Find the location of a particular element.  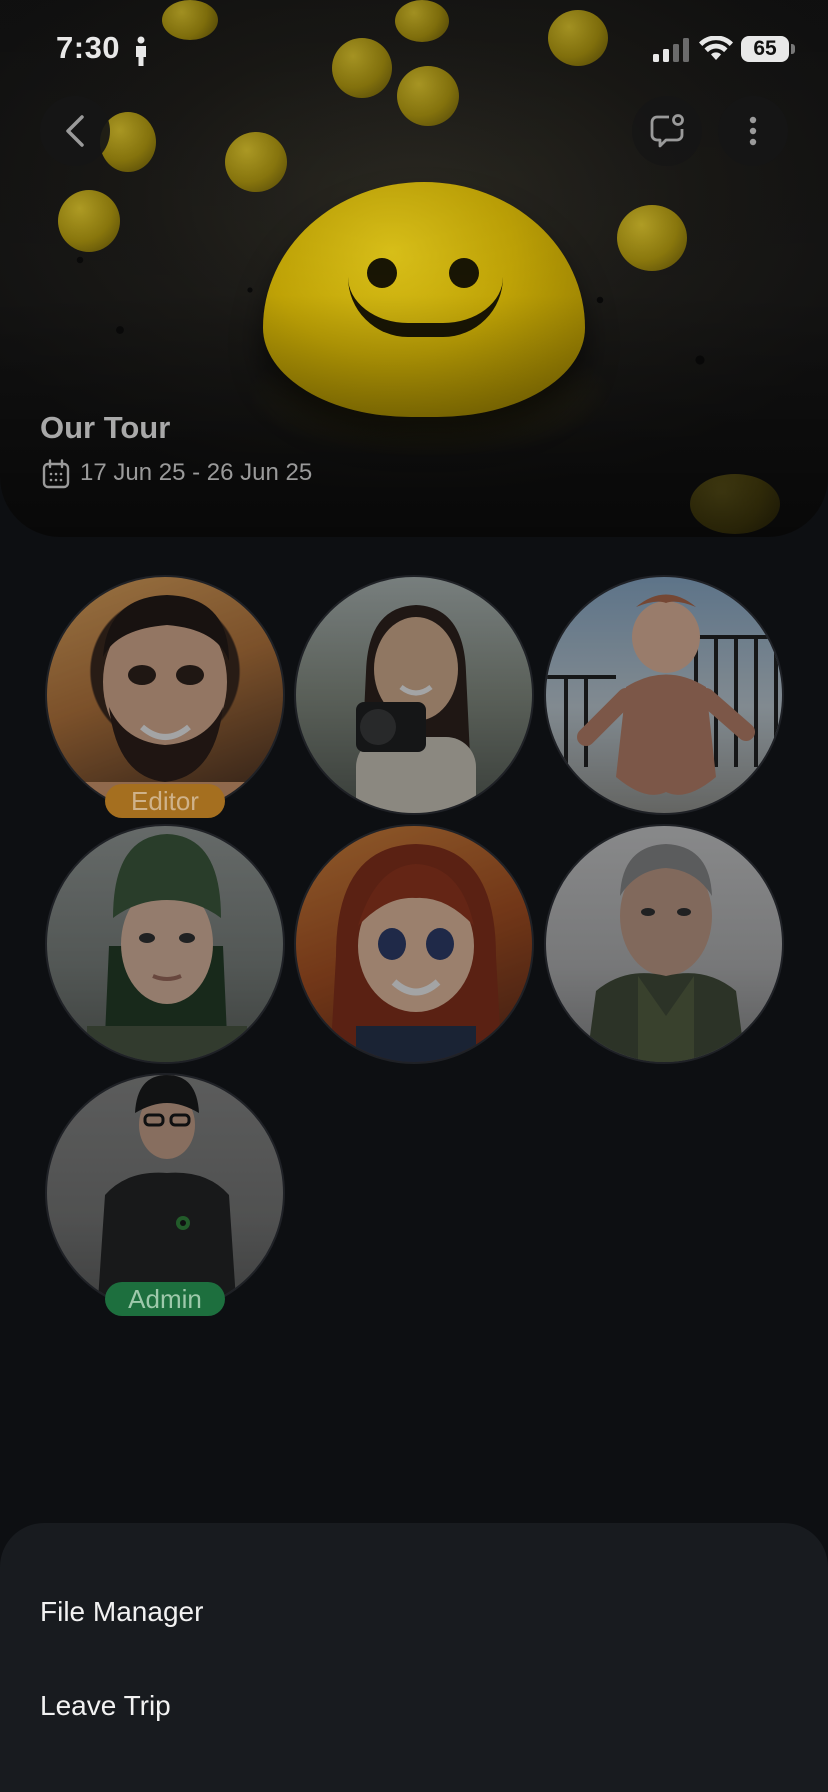

more-options-button is located at coordinates (753, 131).